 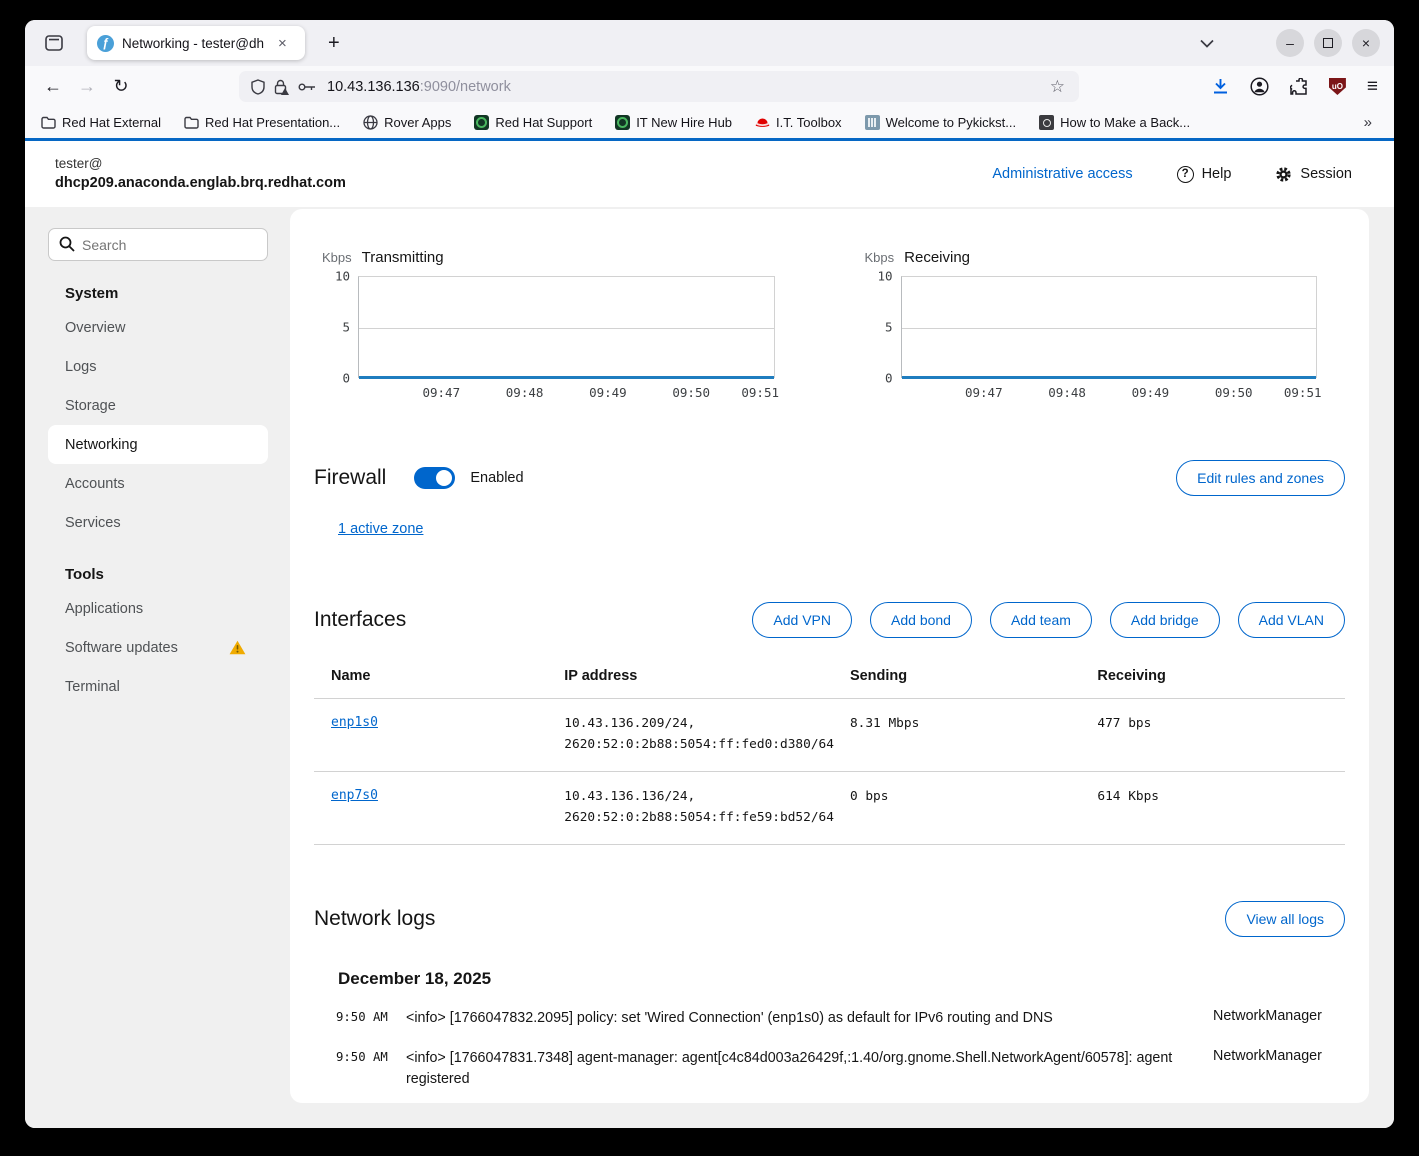 What do you see at coordinates (196, 43) in the screenshot?
I see `active-tab: ƒ Networking - tester@dh ×` at bounding box center [196, 43].